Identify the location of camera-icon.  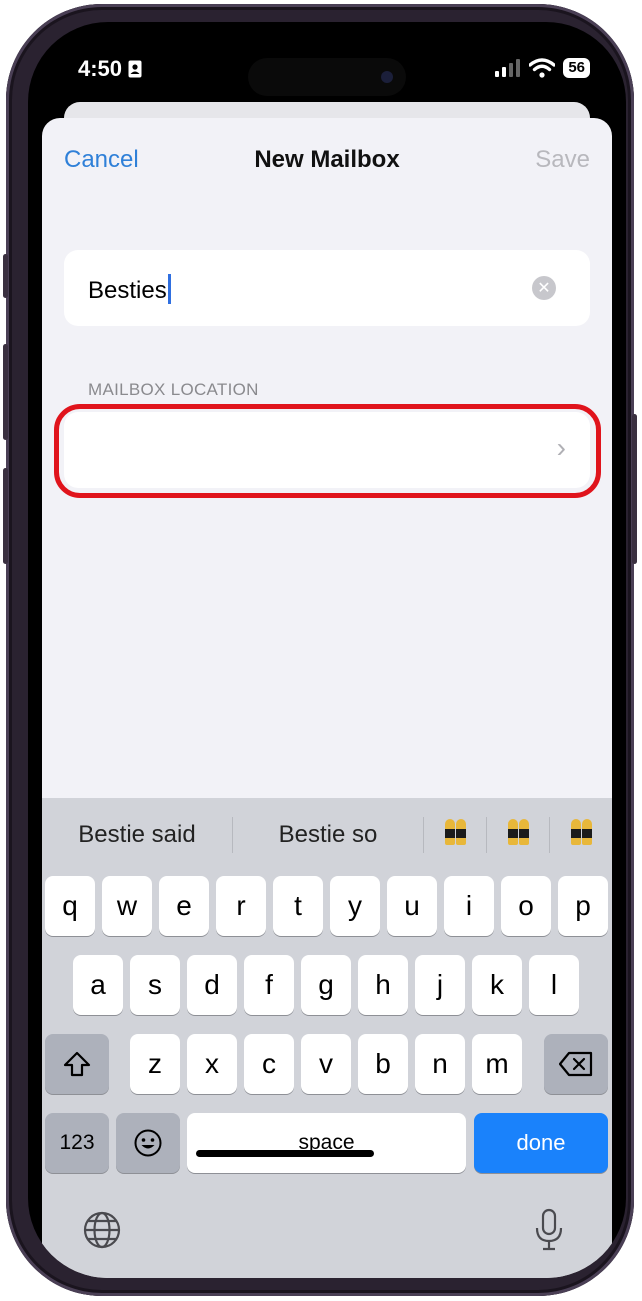
(387, 77).